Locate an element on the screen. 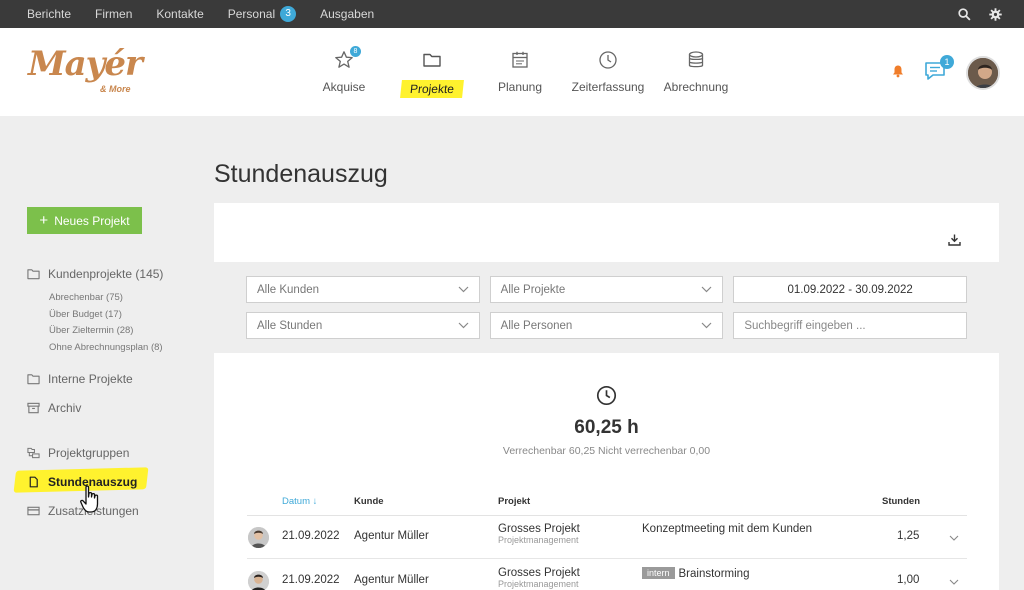  topnav-personal: Personal 3 is located at coordinates (262, 14).